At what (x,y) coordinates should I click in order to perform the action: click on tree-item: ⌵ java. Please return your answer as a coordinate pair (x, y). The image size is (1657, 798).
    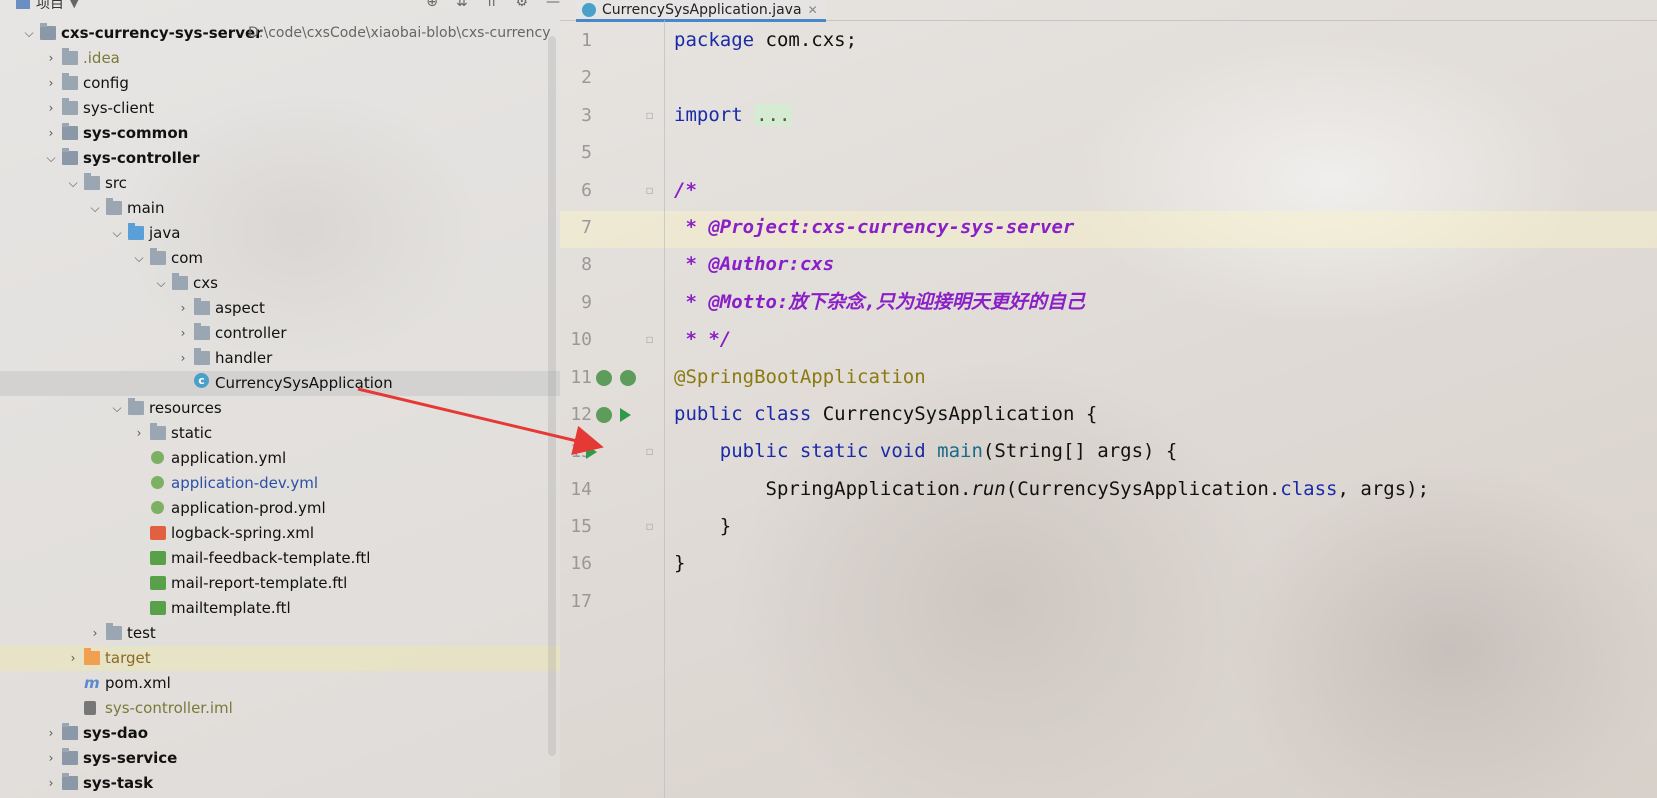
    Looking at the image, I should click on (280, 233).